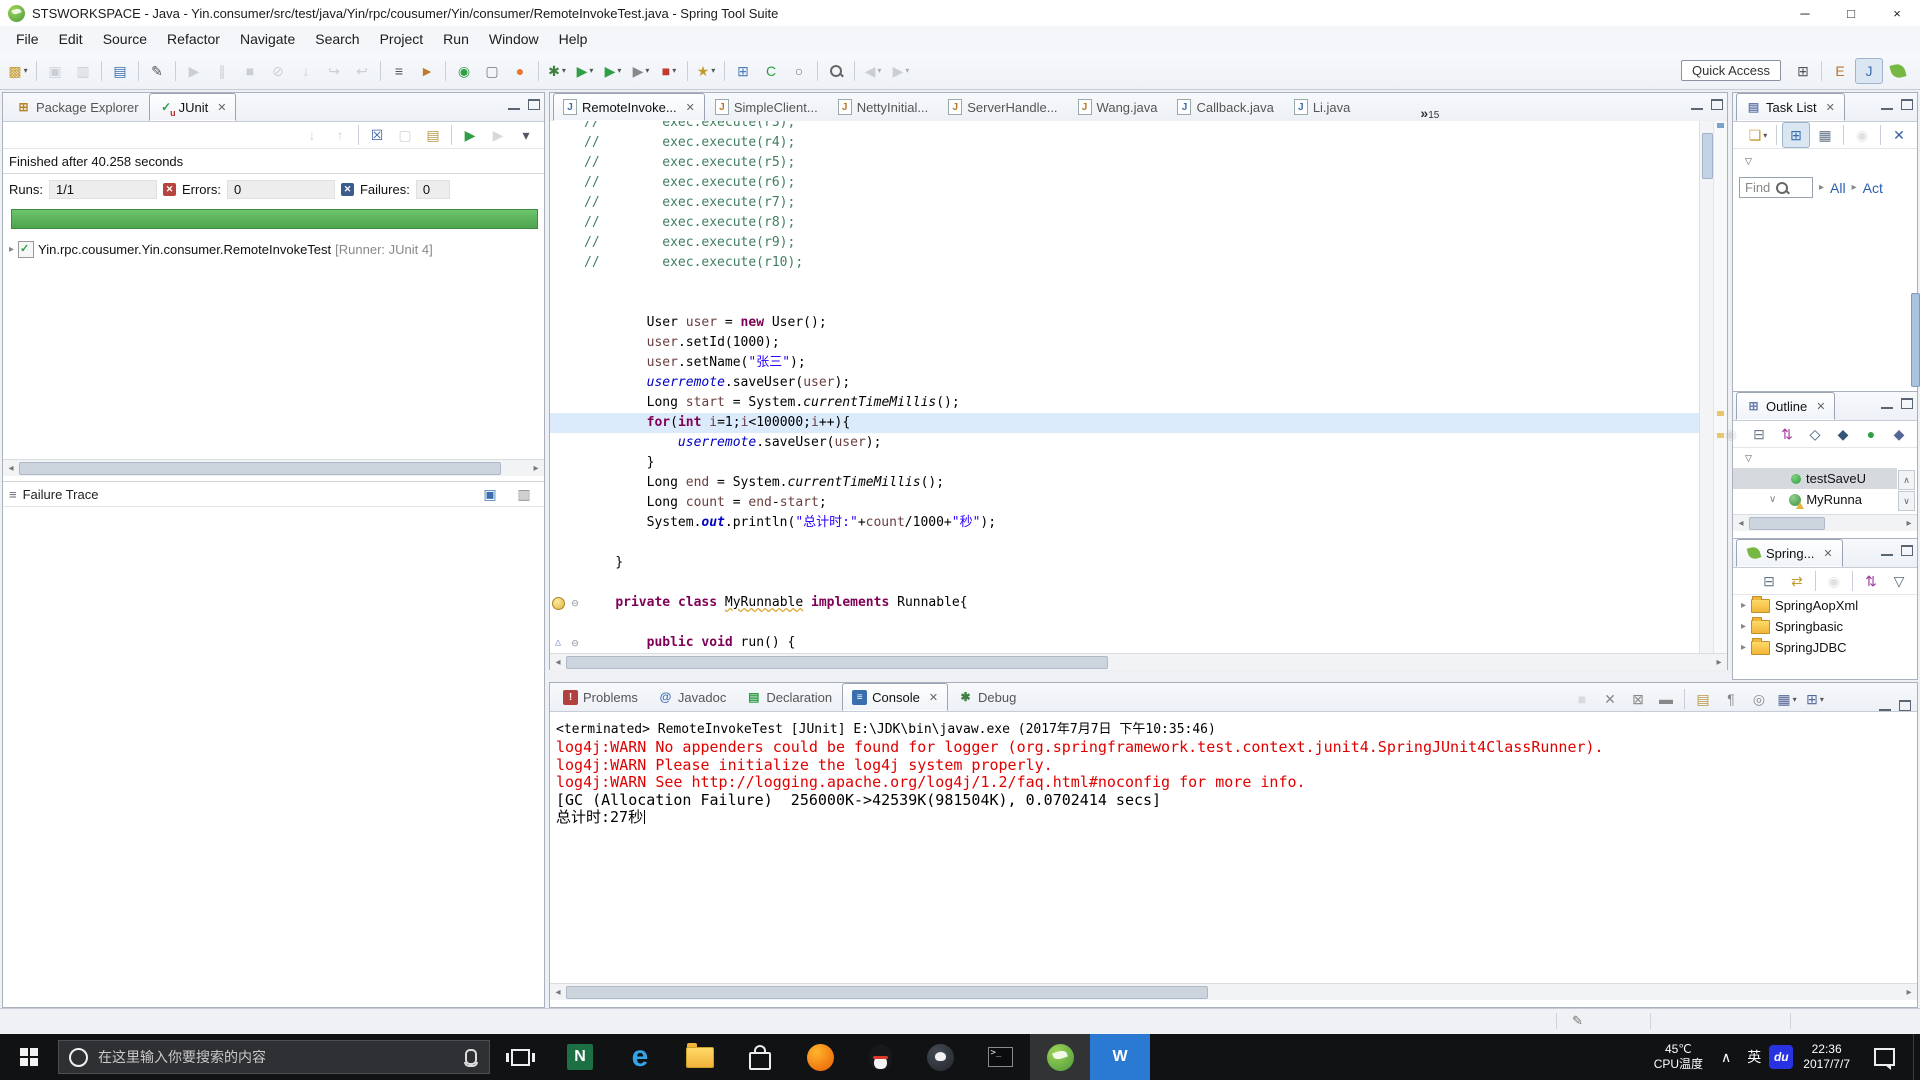 This screenshot has width=1920, height=1080. I want to click on console-view-tab: ≡ Console ✕, so click(895, 697).